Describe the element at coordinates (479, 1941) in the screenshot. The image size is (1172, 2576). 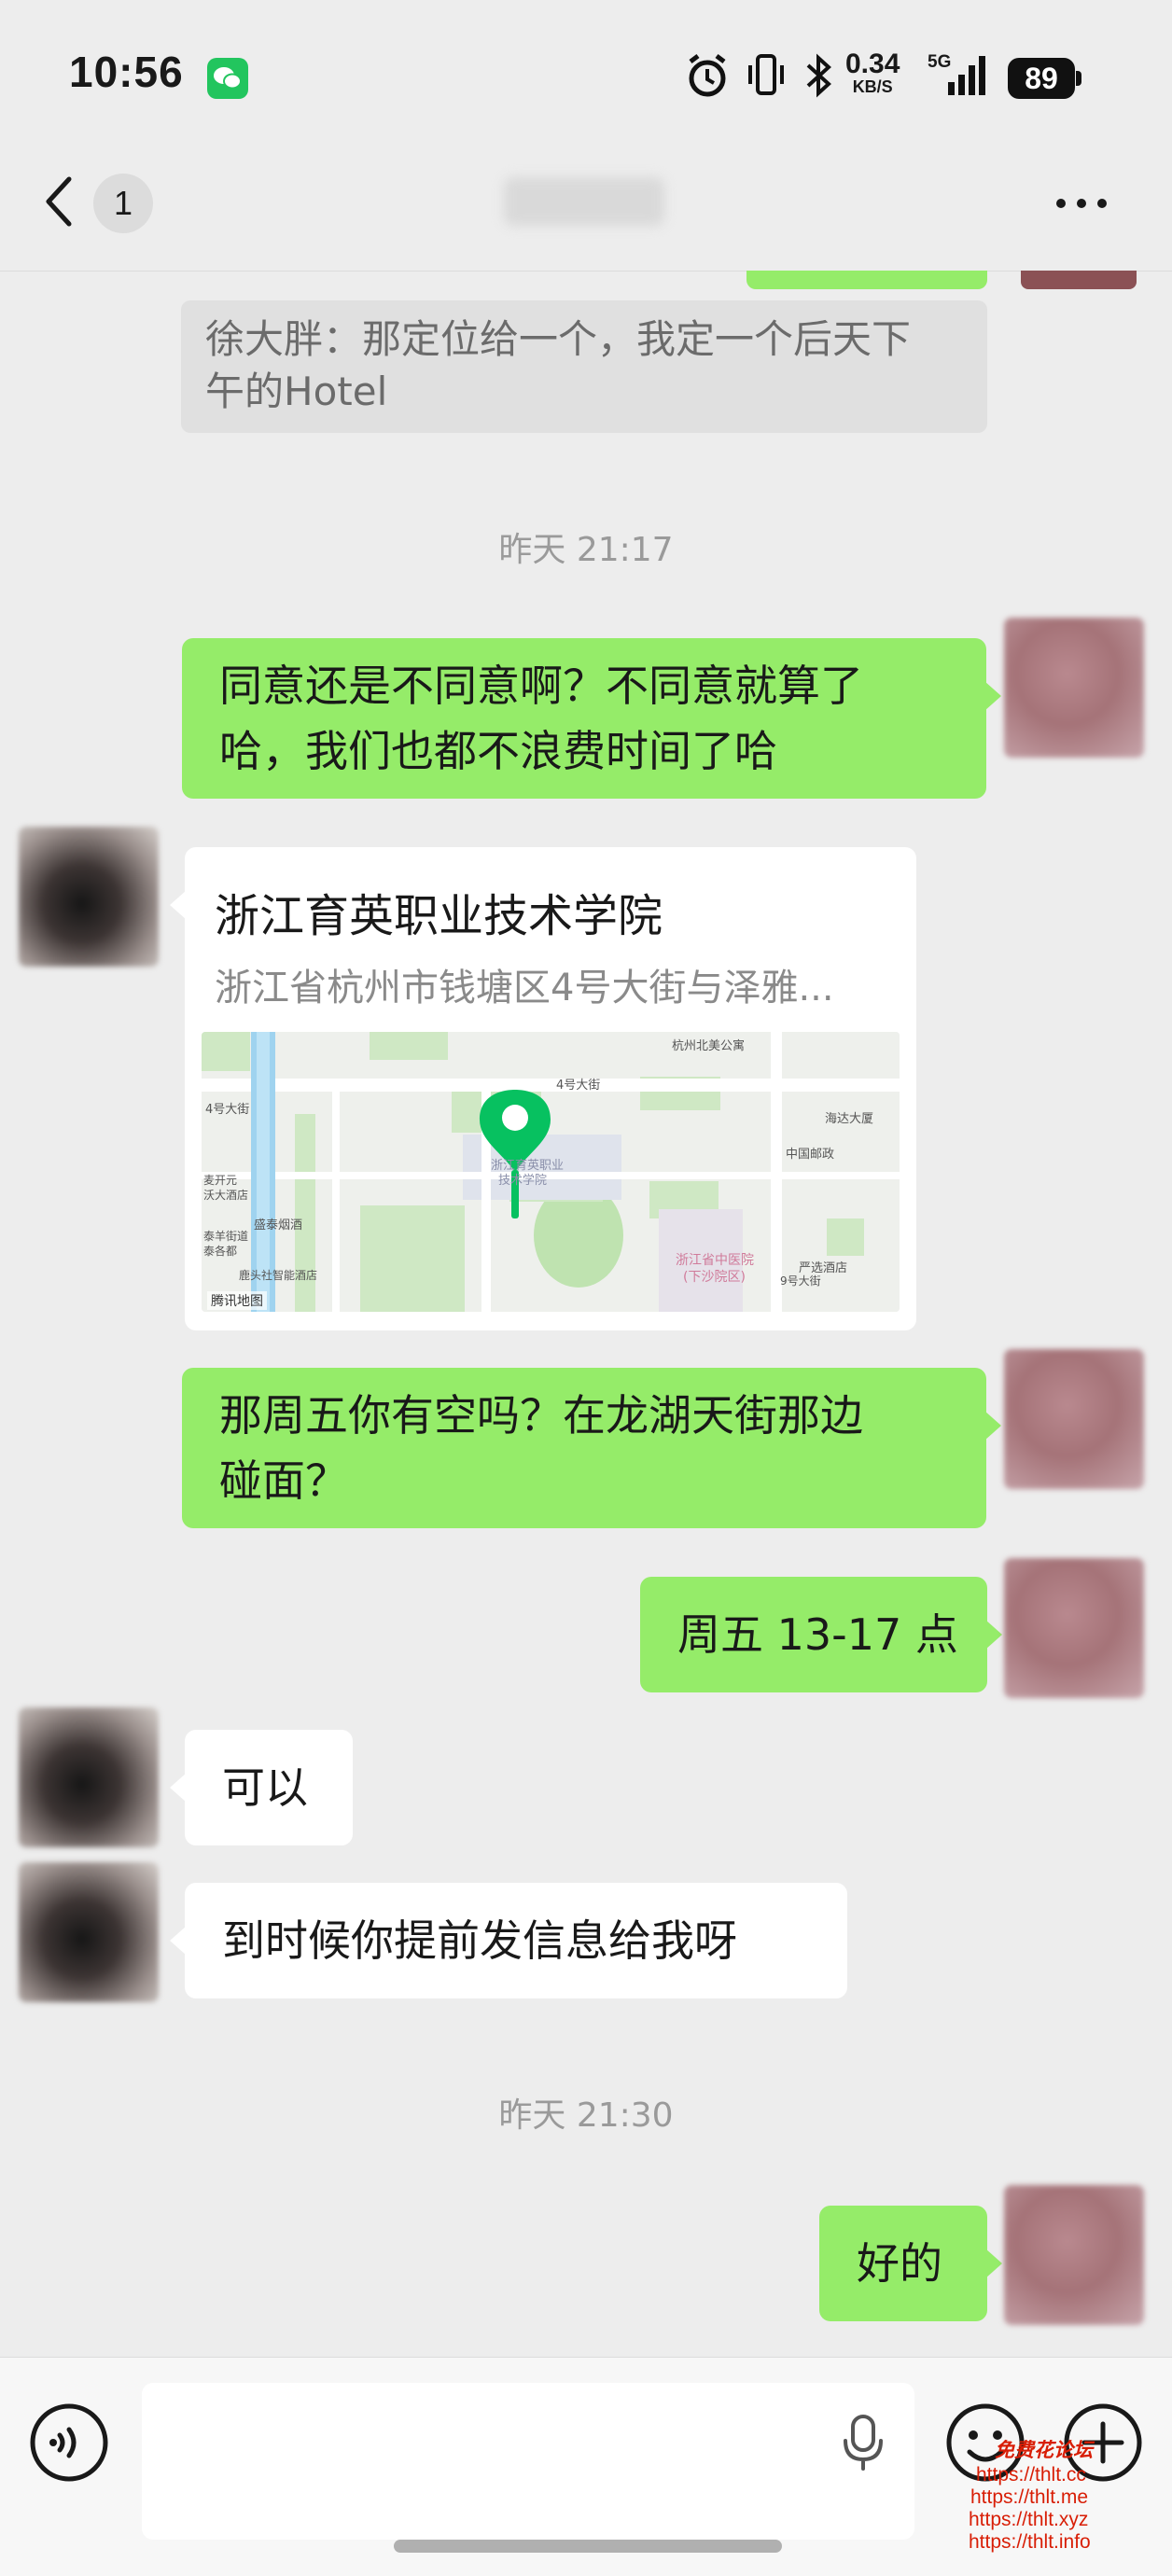
I see `message-text: 到时候你提前发信息给我呀` at that location.